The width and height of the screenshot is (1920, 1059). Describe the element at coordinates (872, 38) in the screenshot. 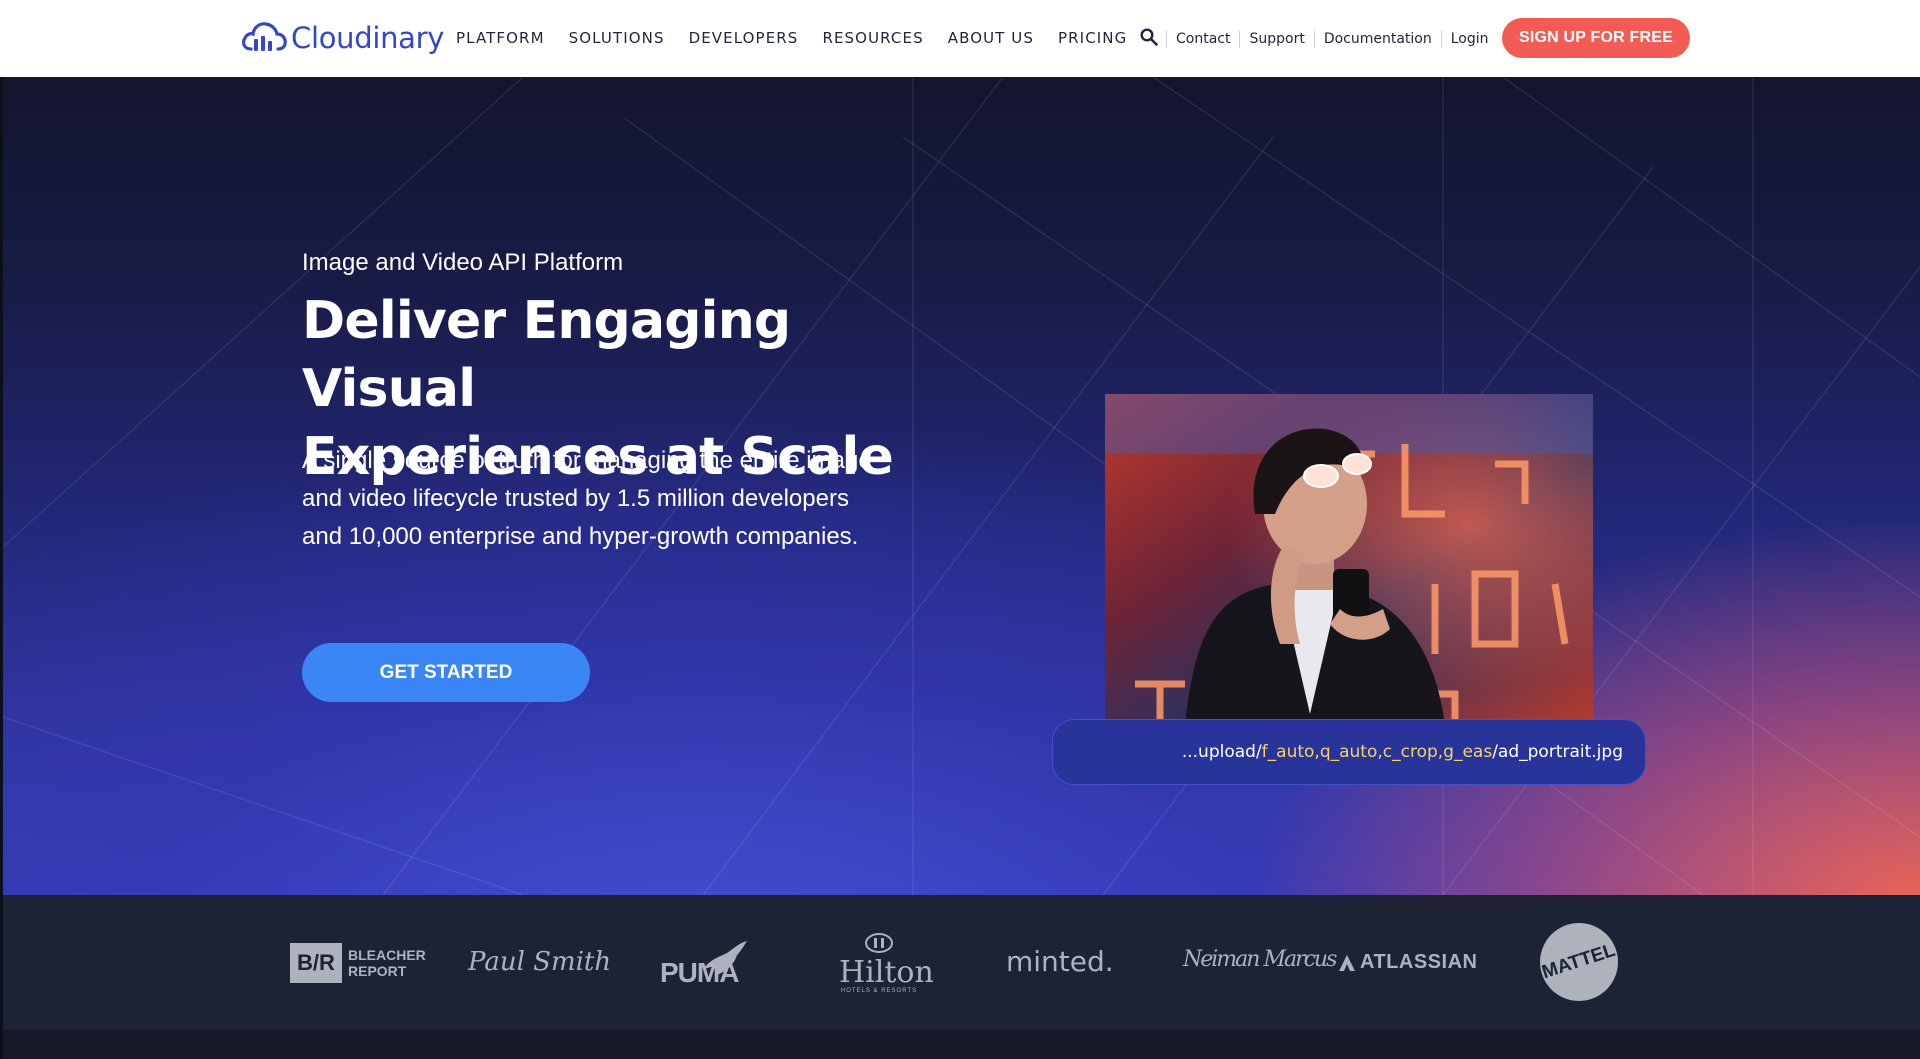

I see `nav-resources: RESOURCES` at that location.